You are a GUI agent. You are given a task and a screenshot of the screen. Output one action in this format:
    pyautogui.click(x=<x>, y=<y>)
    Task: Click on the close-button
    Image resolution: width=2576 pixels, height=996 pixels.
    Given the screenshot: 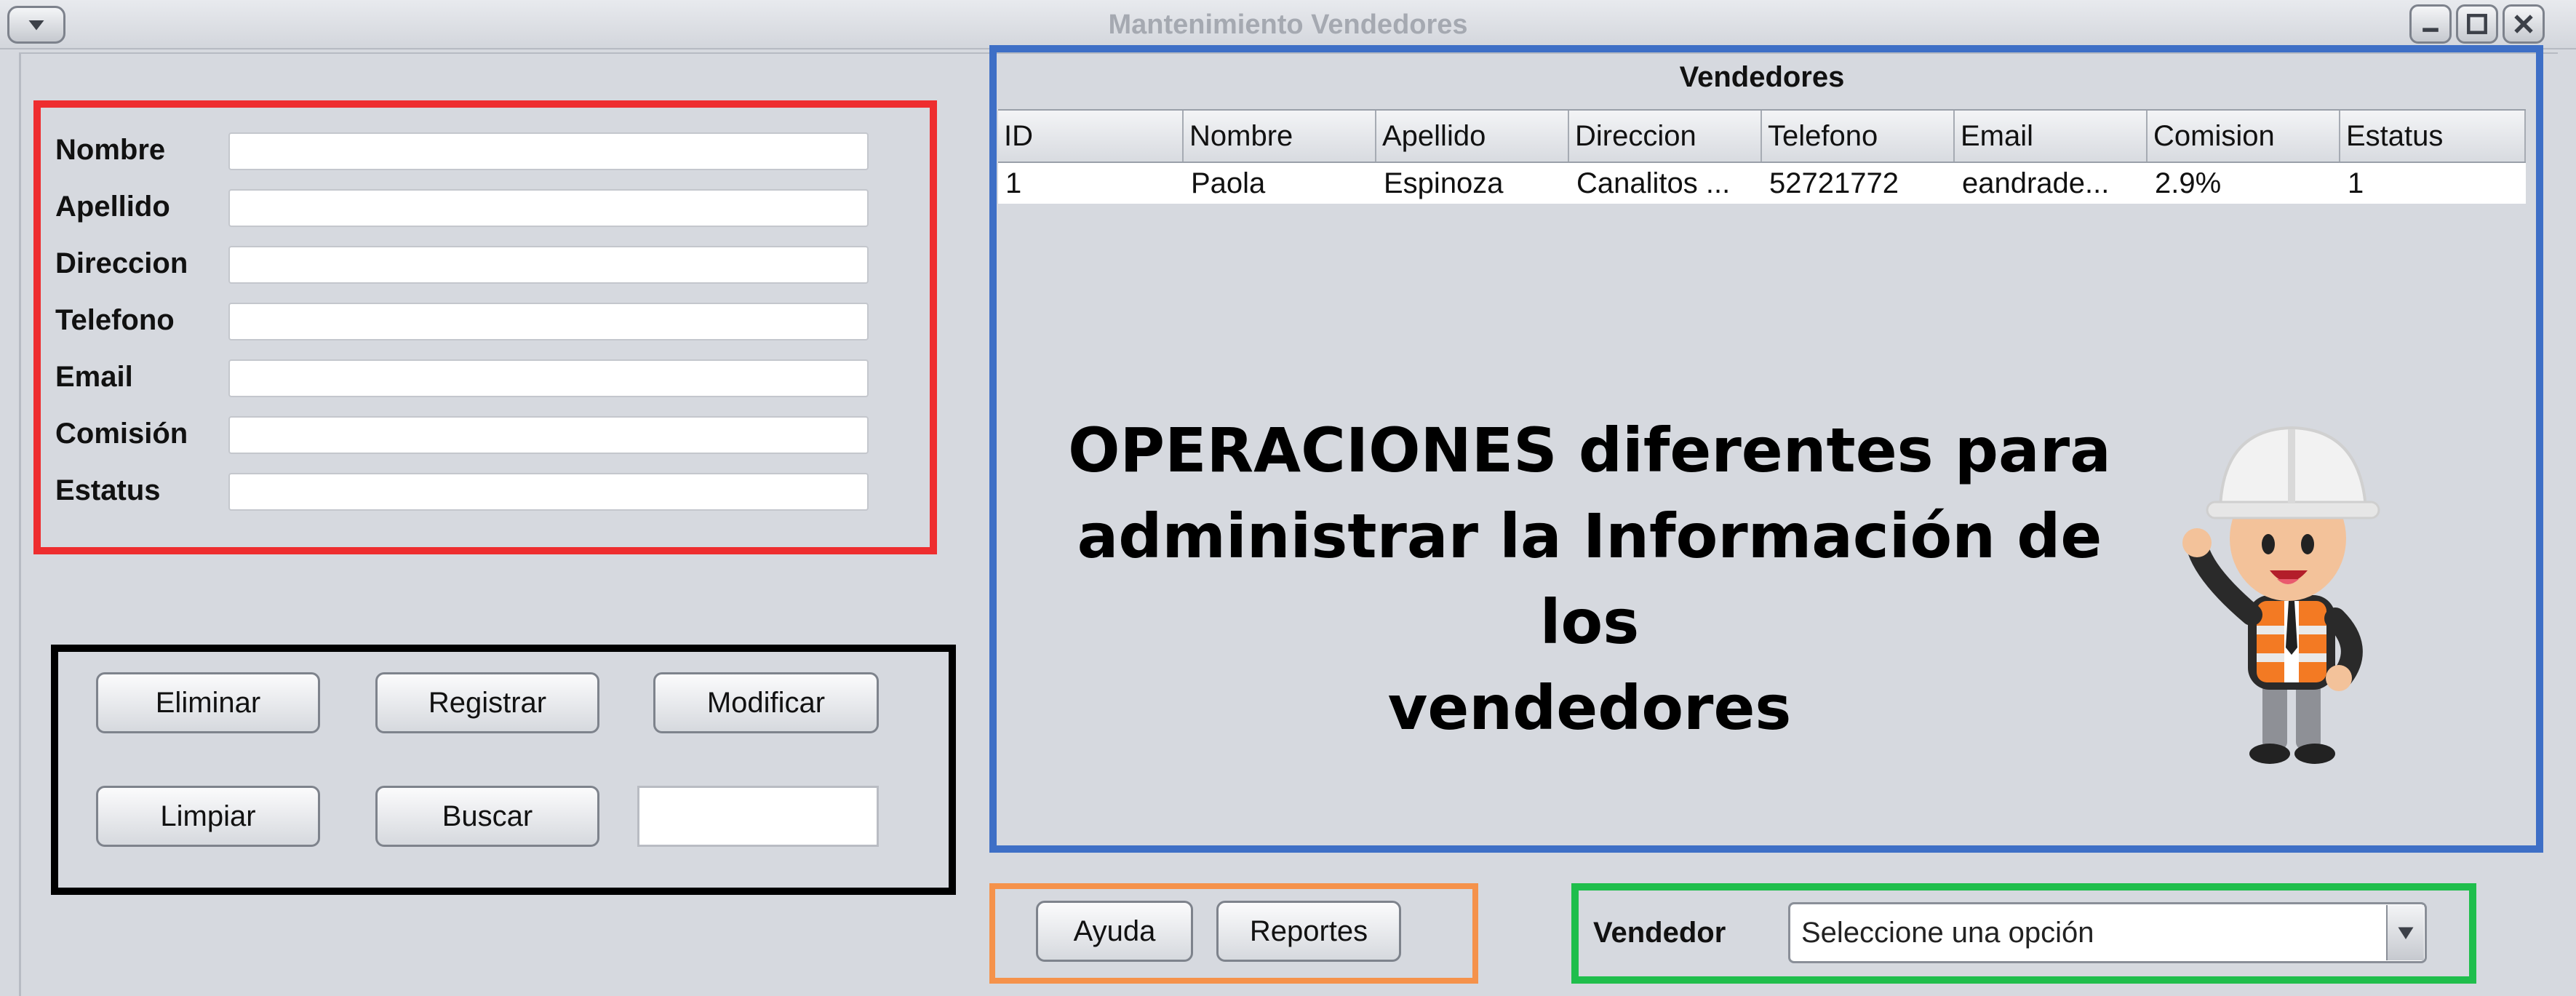 What is the action you would take?
    pyautogui.click(x=2524, y=24)
    